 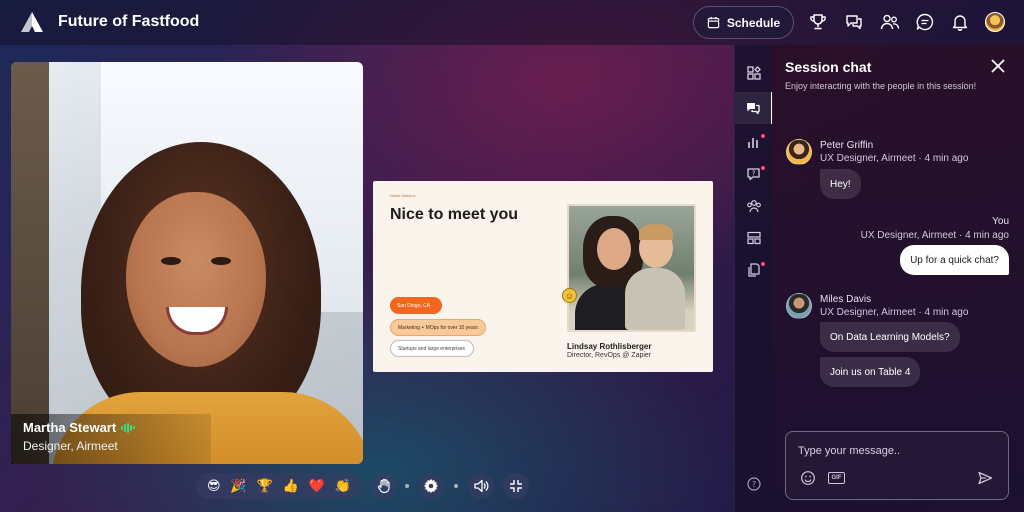 What do you see at coordinates (70, 427) in the screenshot?
I see `speaker-name: Martha Stewart` at bounding box center [70, 427].